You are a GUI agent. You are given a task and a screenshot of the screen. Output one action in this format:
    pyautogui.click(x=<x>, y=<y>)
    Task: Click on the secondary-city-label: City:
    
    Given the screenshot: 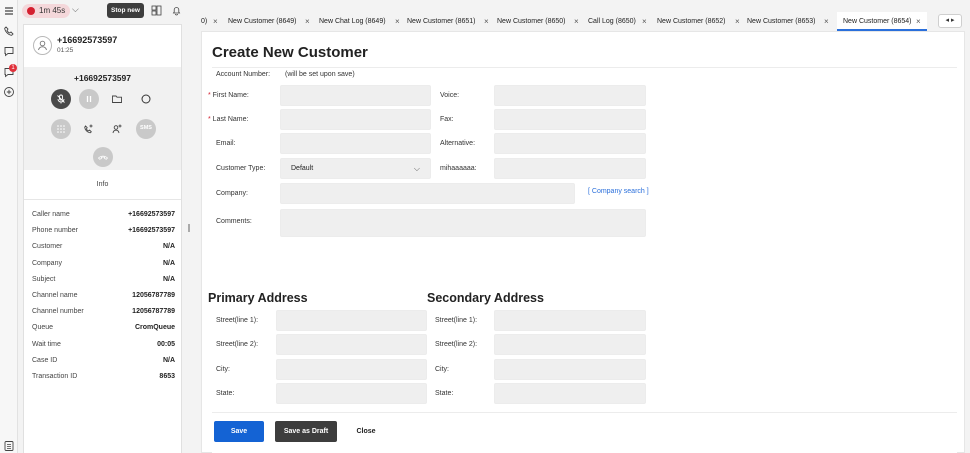 What is the action you would take?
    pyautogui.click(x=442, y=369)
    